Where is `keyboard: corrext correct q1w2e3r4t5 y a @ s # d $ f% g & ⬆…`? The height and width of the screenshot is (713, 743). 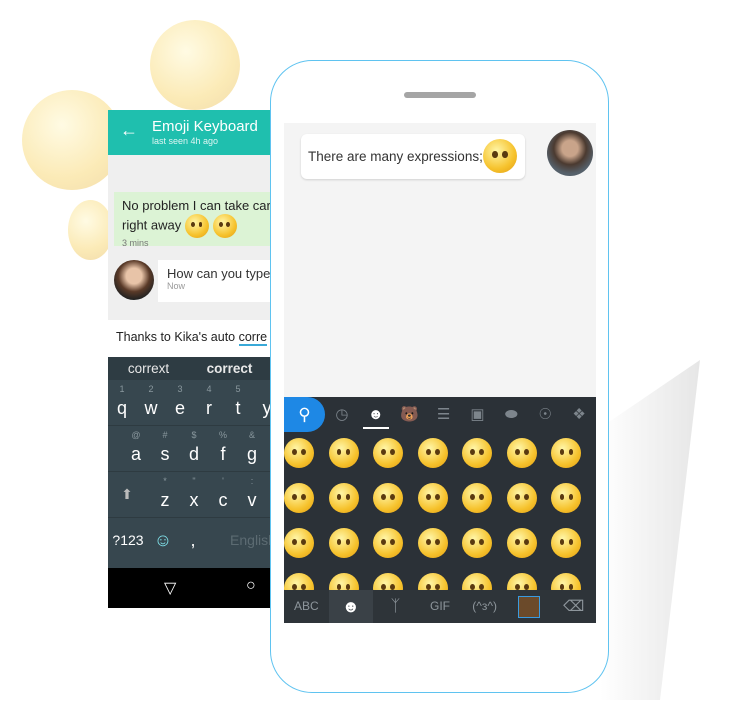
keyboard: corrext correct q1w2e3r4t5 y a @ s # d $ f% g & ⬆… is located at coordinates (189, 462).